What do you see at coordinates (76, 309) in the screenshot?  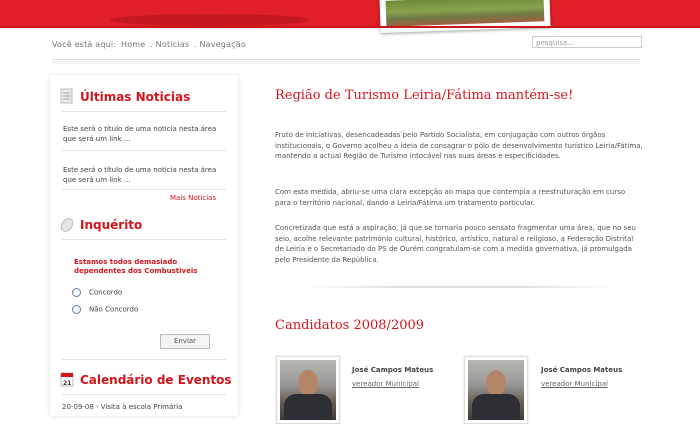 I see `radio-nao-concordo` at bounding box center [76, 309].